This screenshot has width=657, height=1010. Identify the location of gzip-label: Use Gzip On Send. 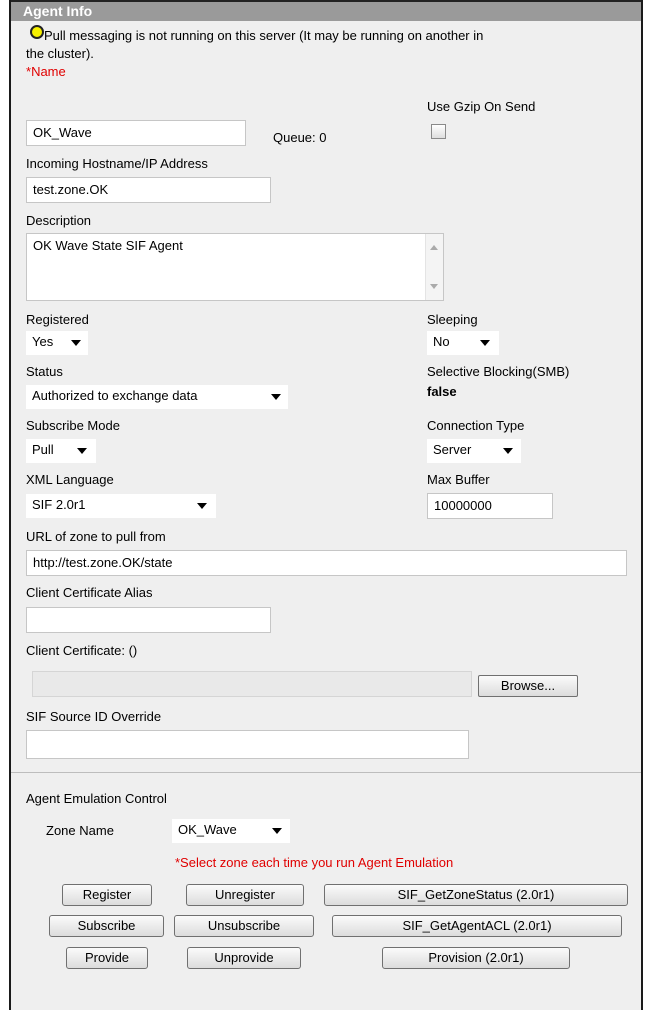
(481, 106).